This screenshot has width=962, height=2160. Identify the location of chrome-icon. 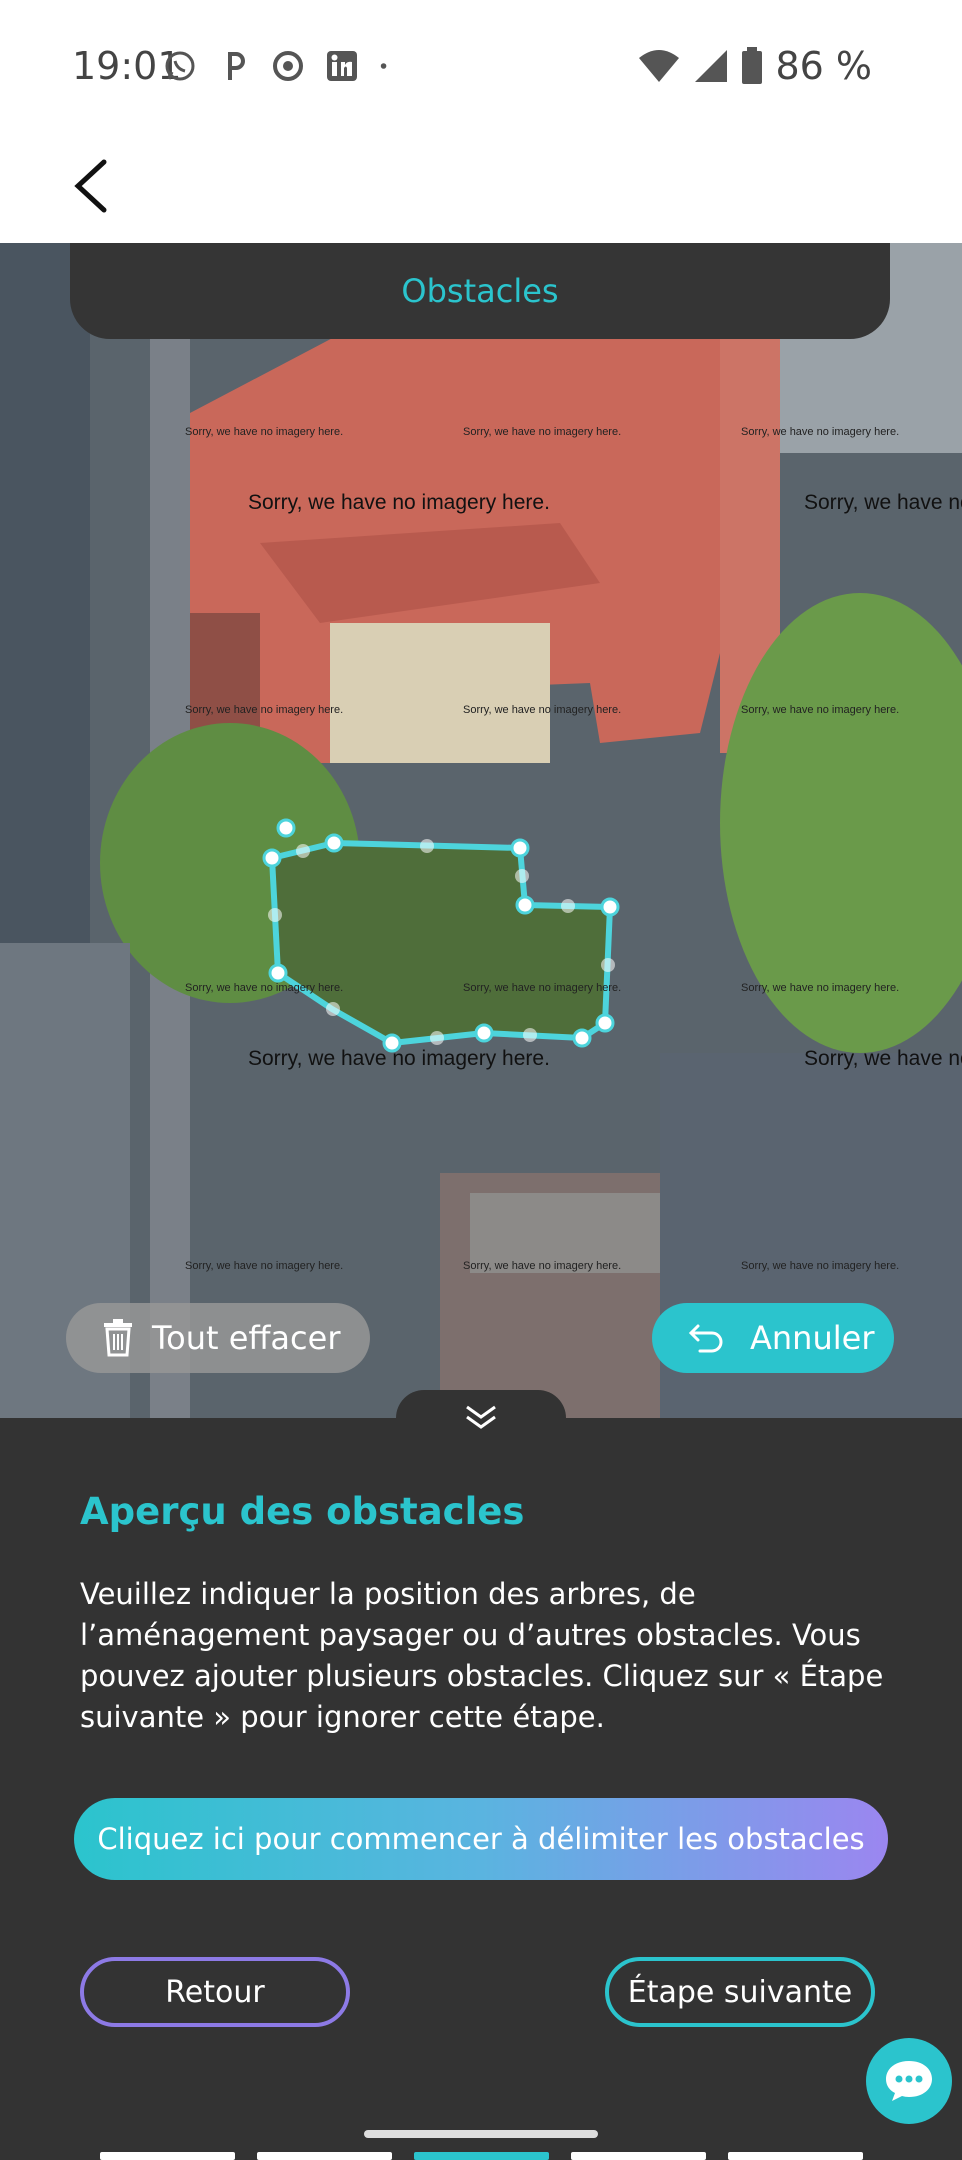
(288, 66).